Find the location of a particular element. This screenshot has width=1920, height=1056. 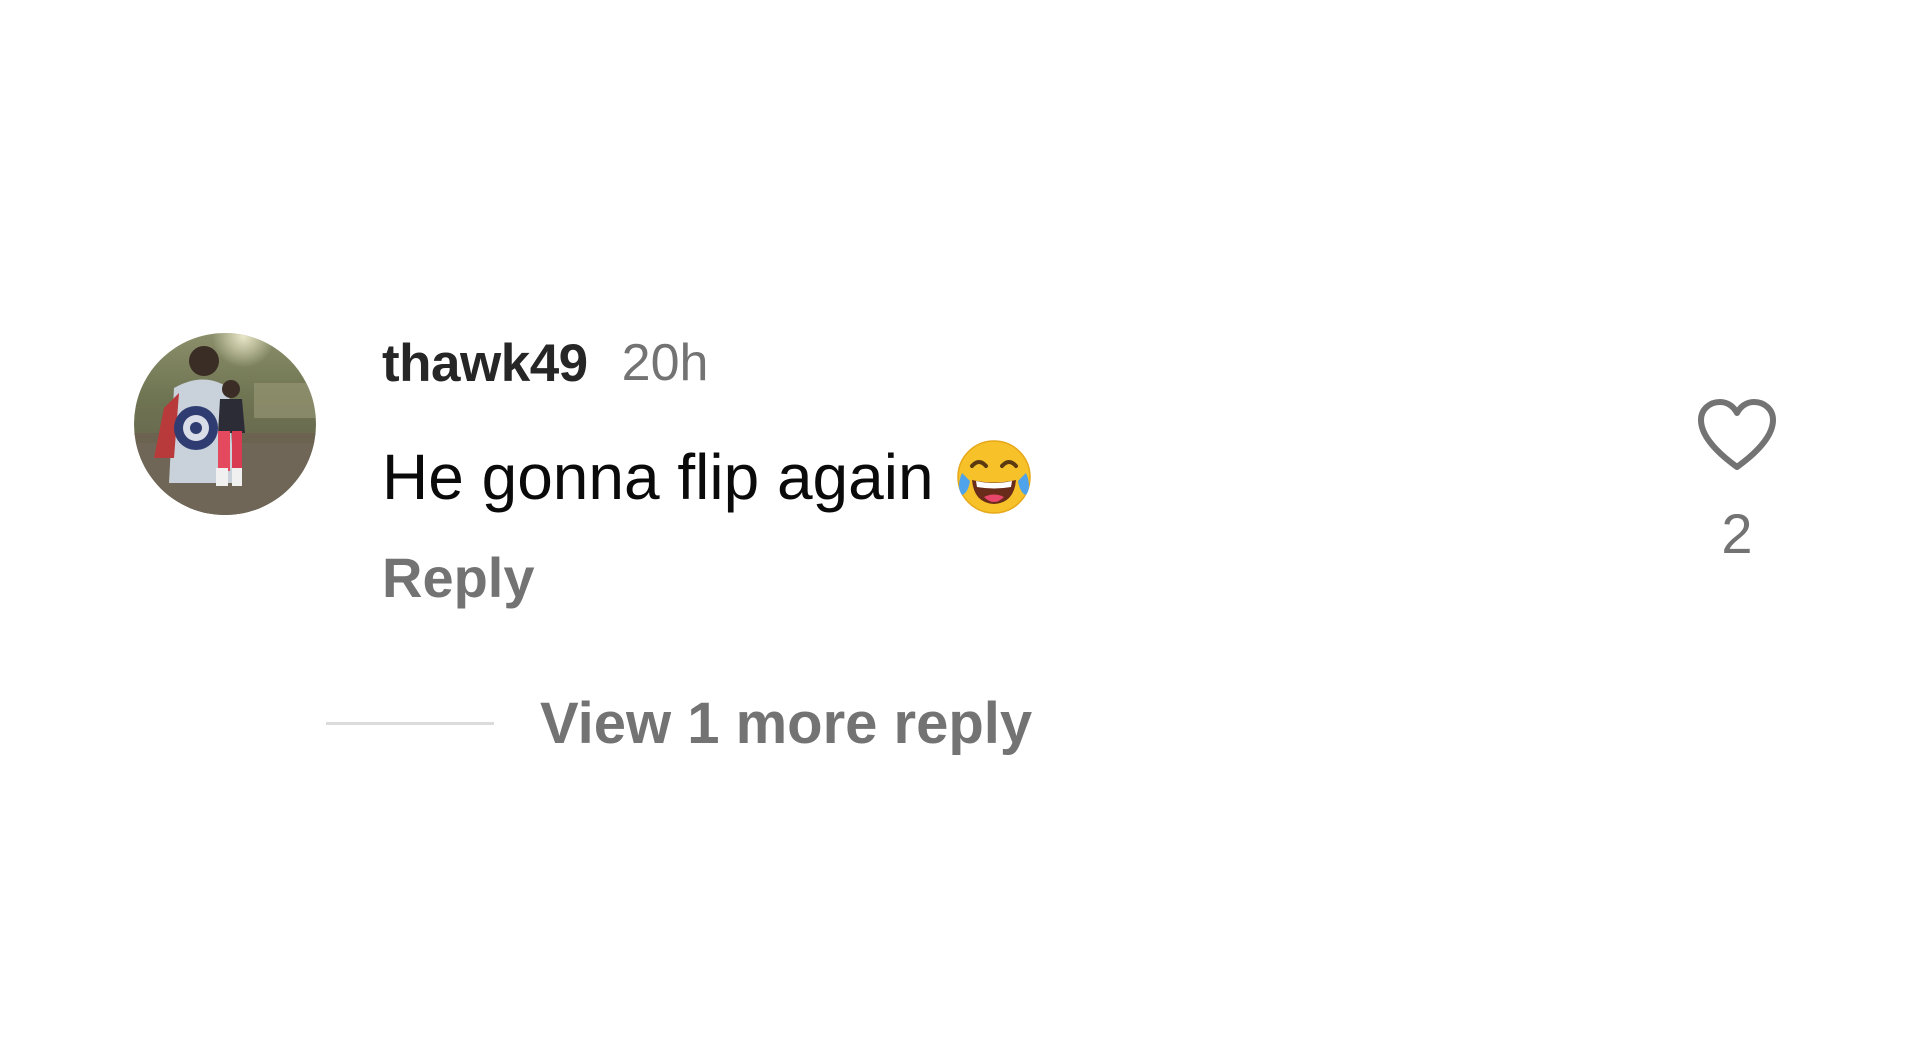

avatar-image is located at coordinates (225, 424).